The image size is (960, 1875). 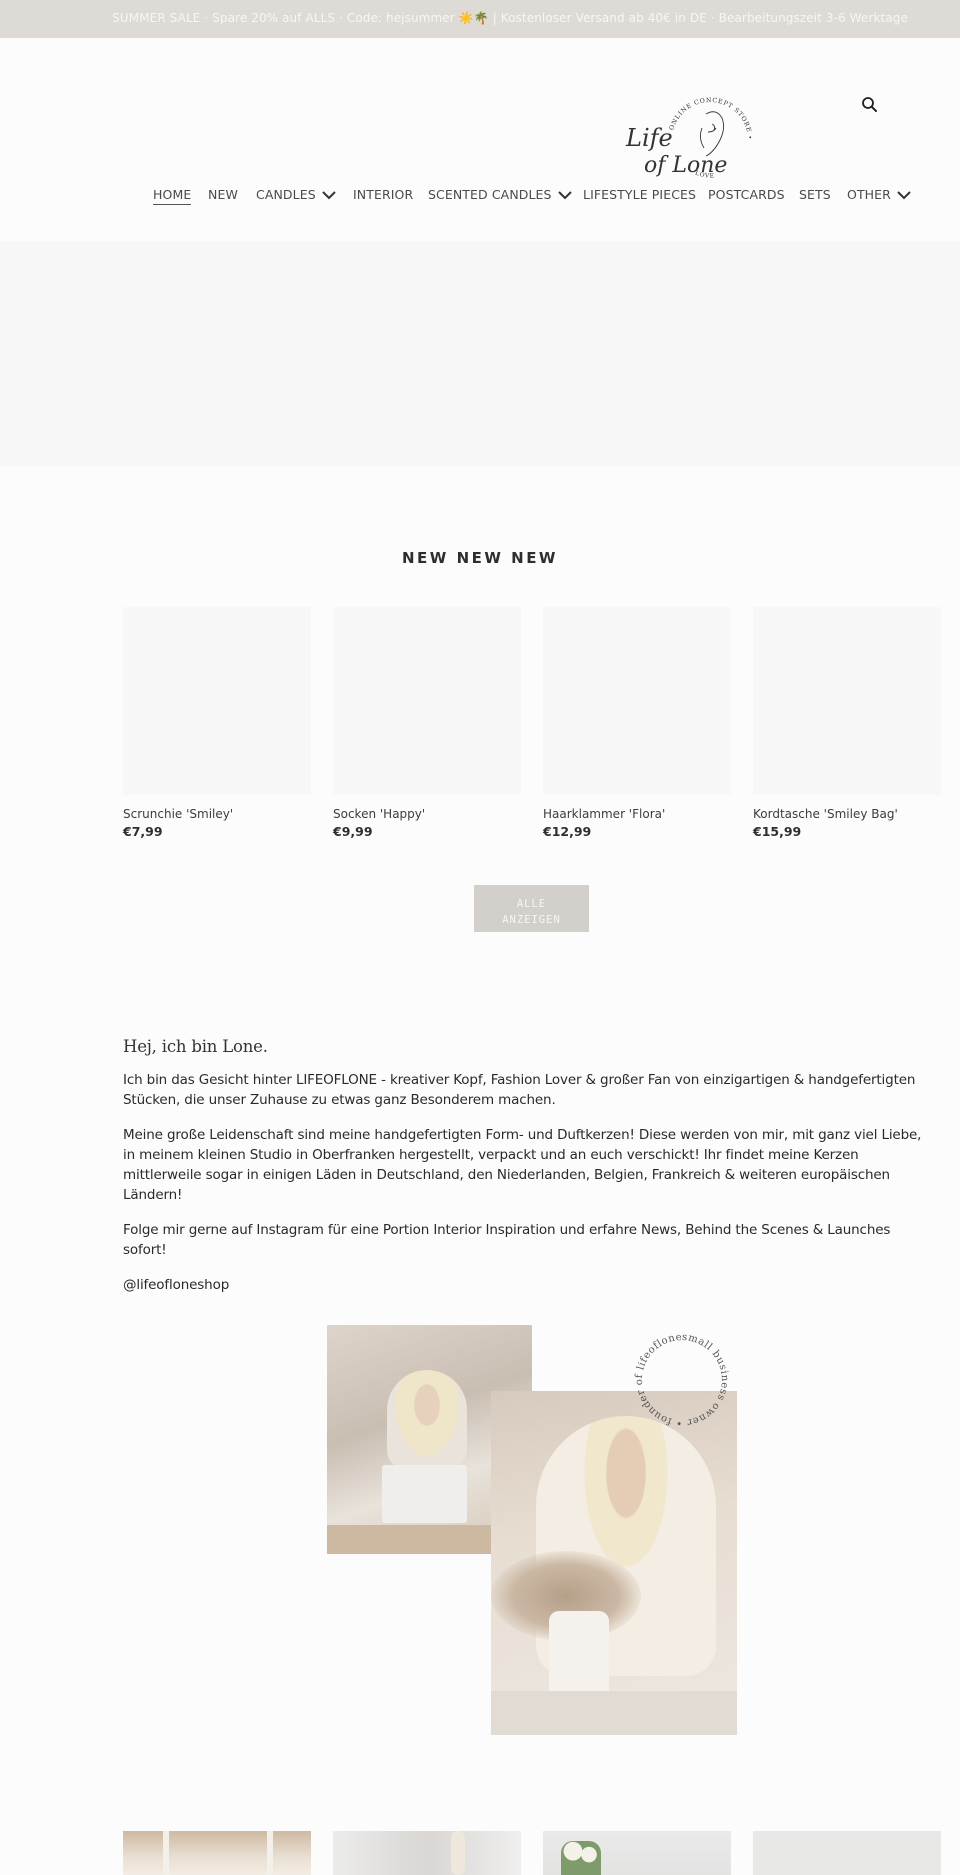 I want to click on product-price: €9,99, so click(x=353, y=831).